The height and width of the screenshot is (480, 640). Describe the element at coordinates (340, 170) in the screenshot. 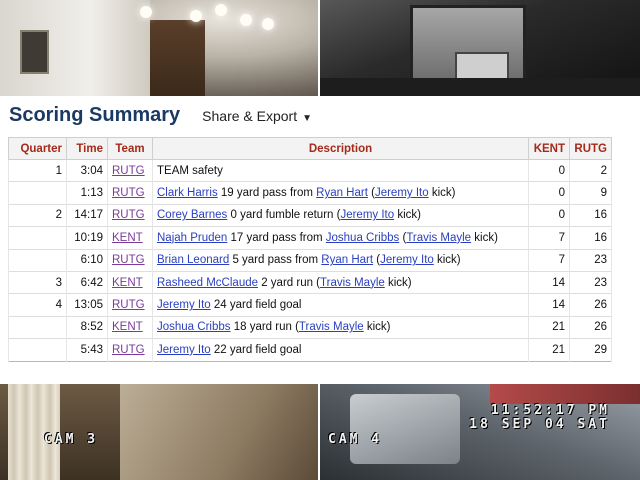

I see `cell-description: TEAM safety` at that location.